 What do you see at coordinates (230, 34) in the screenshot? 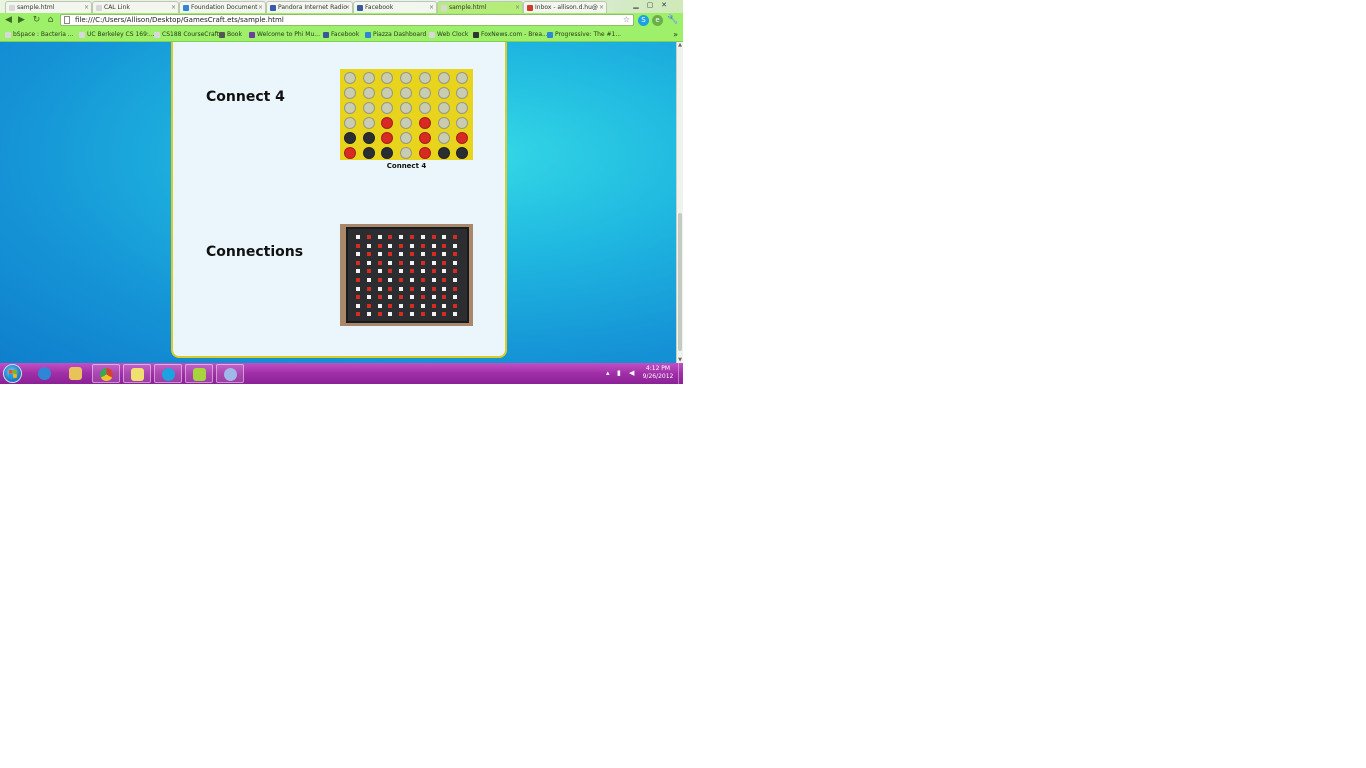
I see `bookmark-book: Book` at bounding box center [230, 34].